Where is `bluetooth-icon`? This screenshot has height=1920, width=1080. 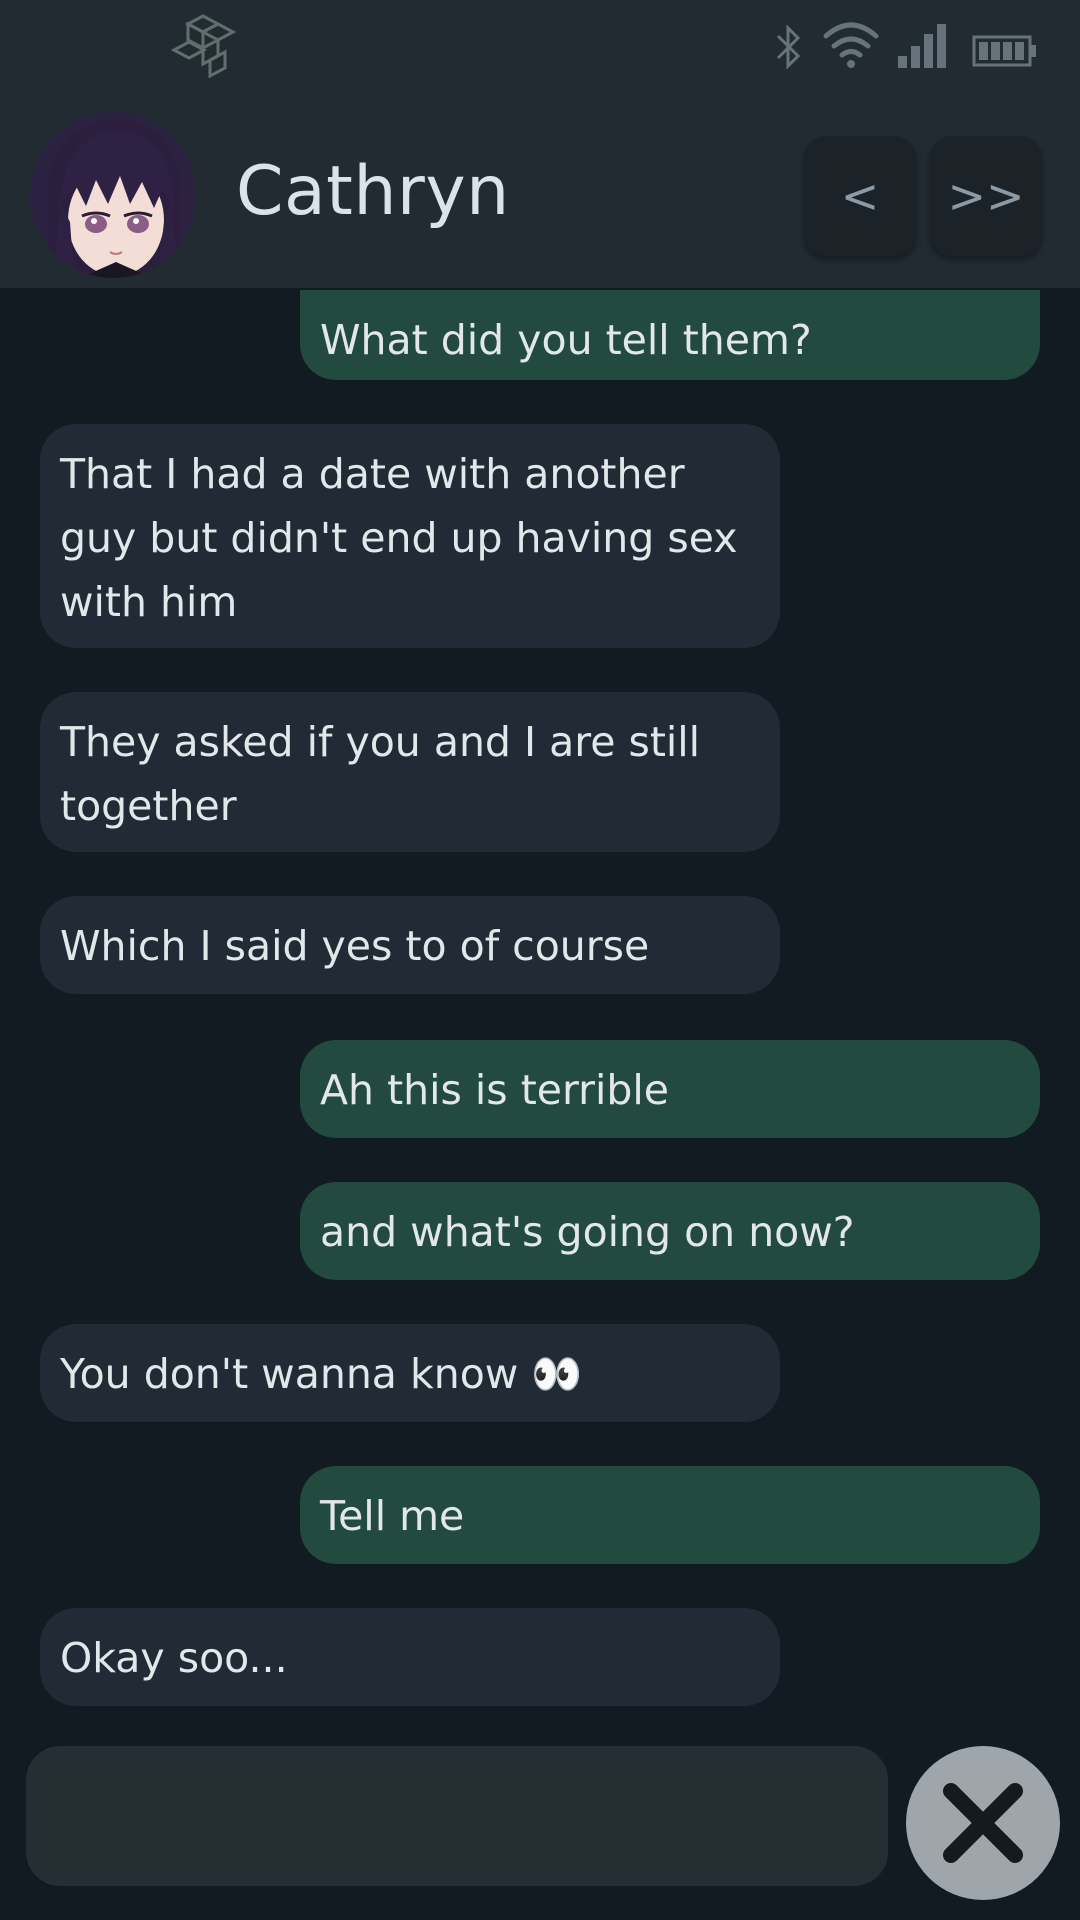
bluetooth-icon is located at coordinates (788, 47).